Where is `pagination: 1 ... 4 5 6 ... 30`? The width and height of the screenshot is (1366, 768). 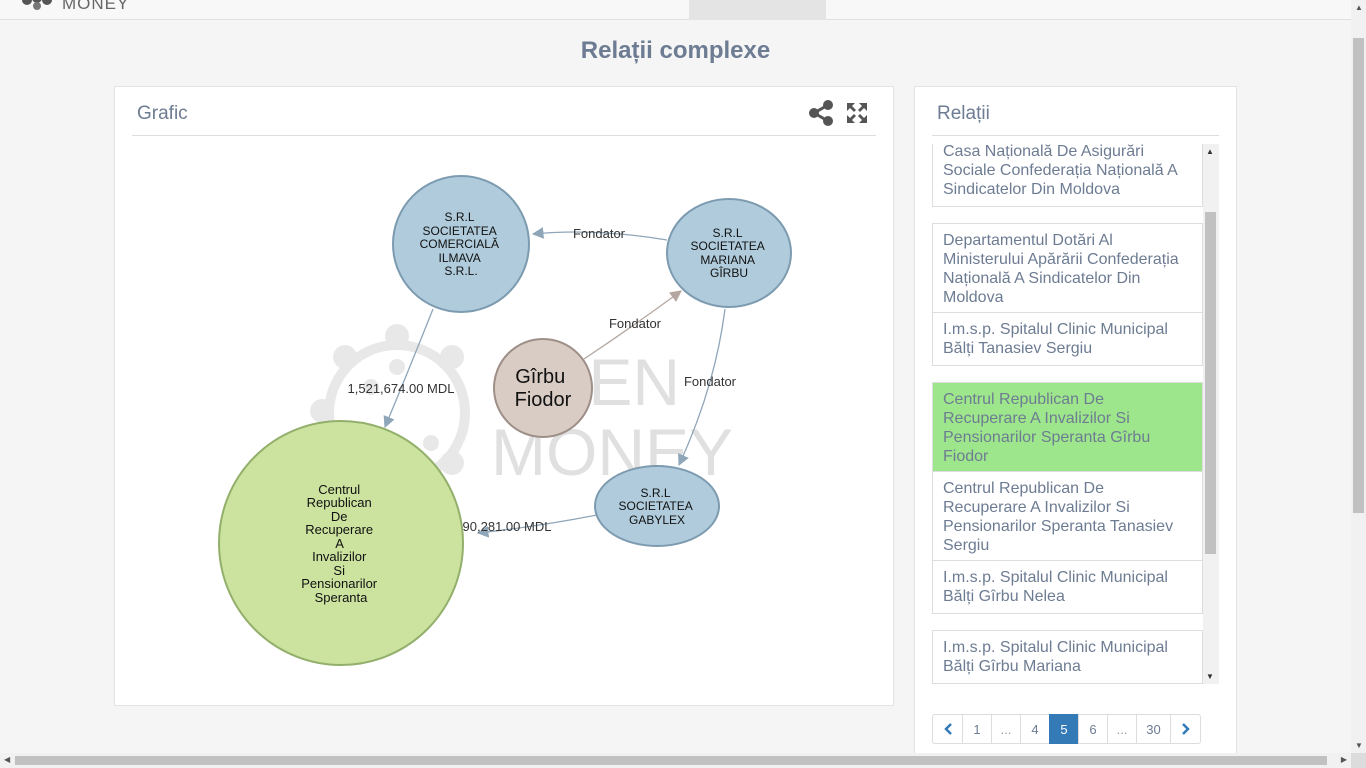 pagination: 1 ... 4 5 6 ... 30 is located at coordinates (1066, 729).